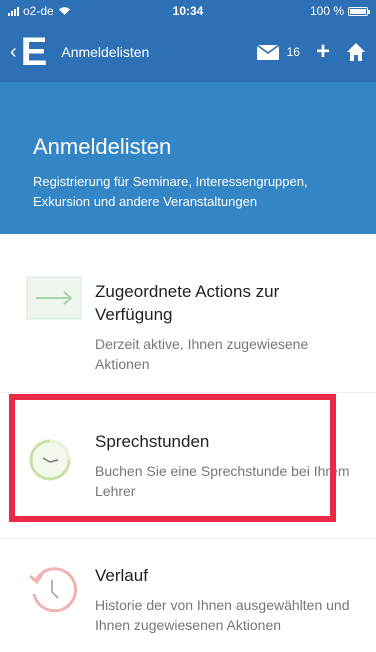  I want to click on clock-icon, so click(50, 462).